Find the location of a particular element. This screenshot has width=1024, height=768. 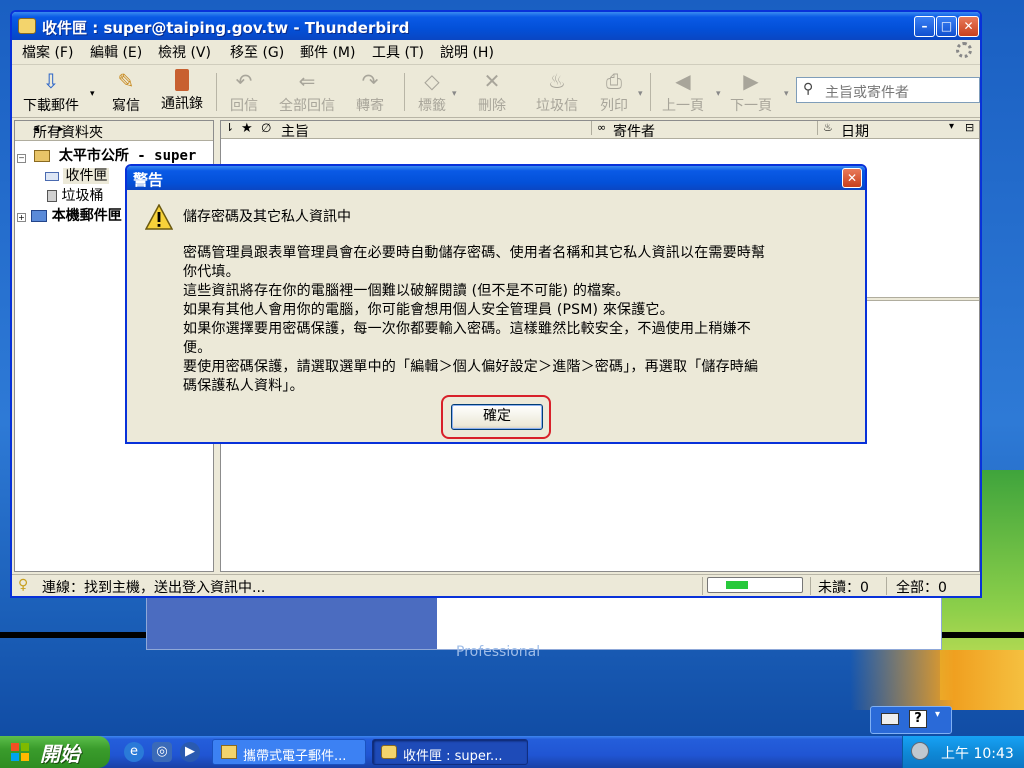

write-button: ✎ 寫信 is located at coordinates (126, 92).